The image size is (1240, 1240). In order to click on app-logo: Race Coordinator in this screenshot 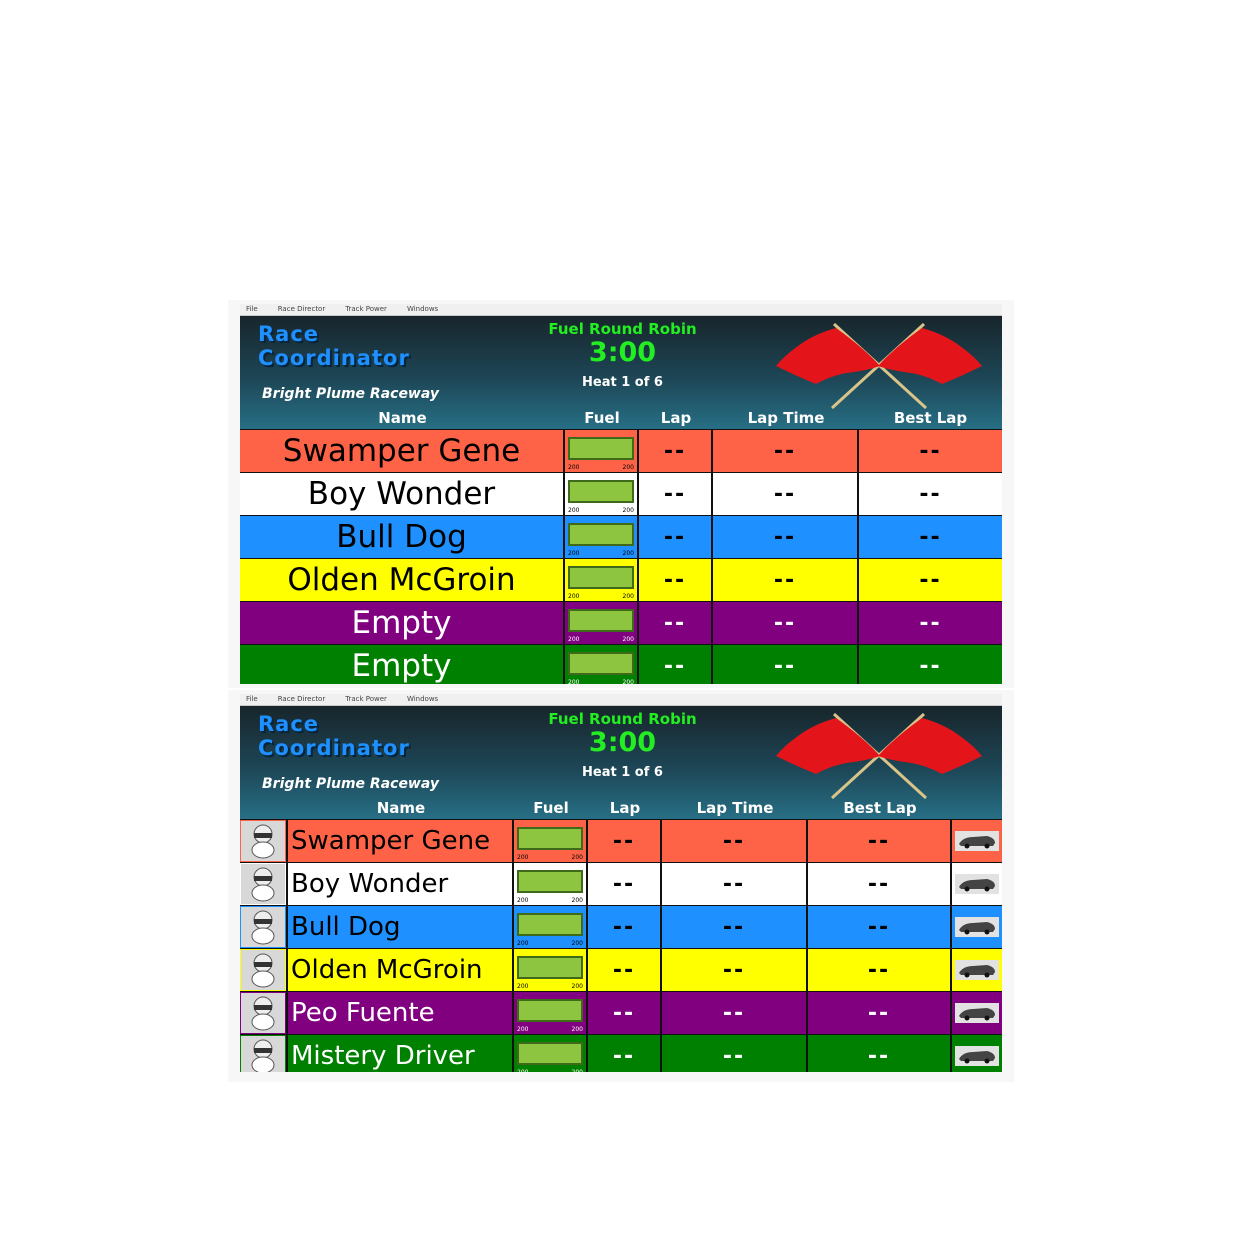, I will do `click(334, 736)`.